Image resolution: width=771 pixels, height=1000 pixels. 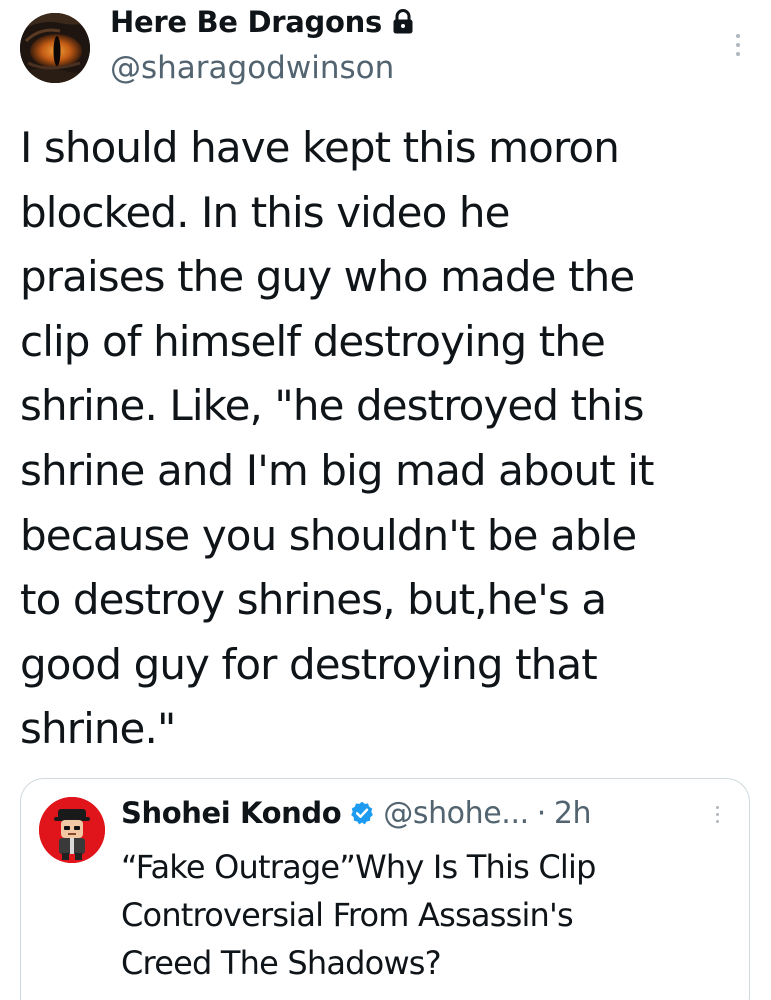 What do you see at coordinates (265, 212) in the screenshot?
I see `tweet-text-line: blocked. In this video he` at bounding box center [265, 212].